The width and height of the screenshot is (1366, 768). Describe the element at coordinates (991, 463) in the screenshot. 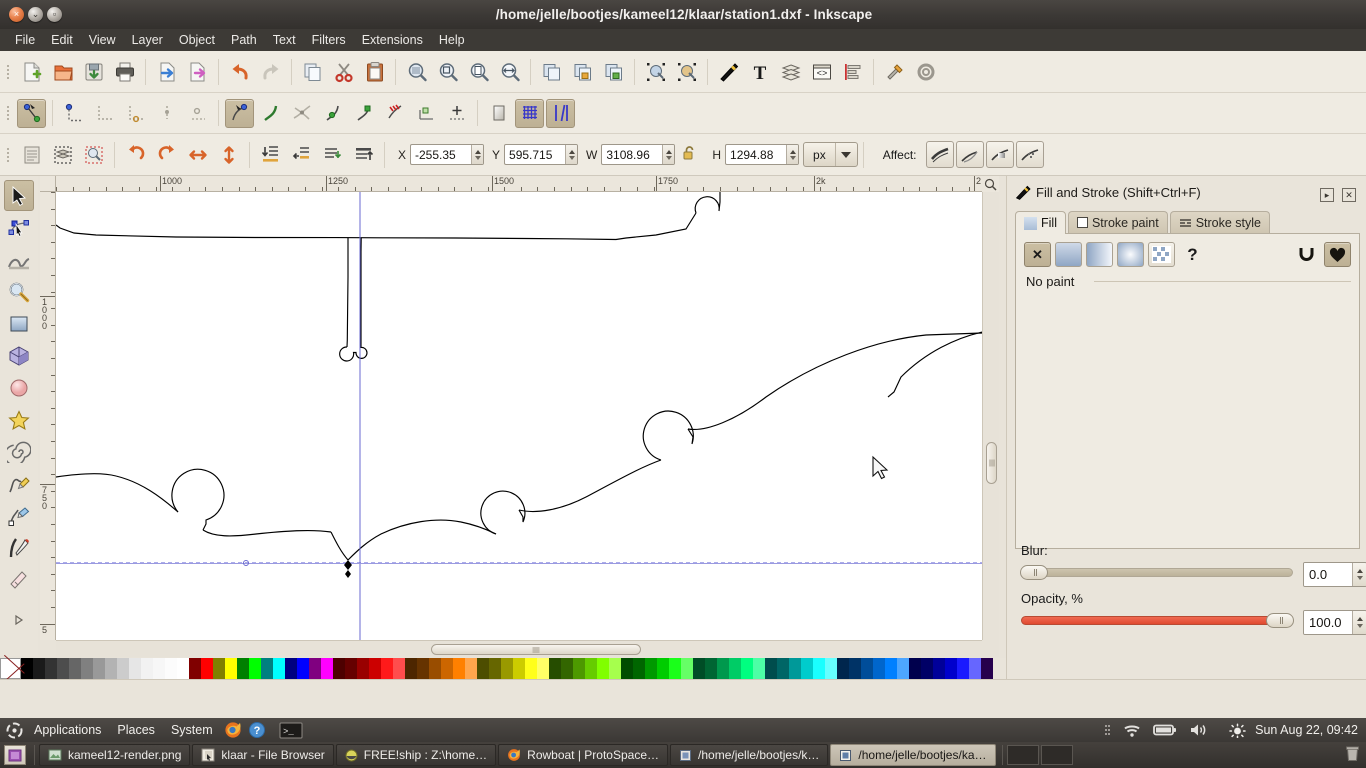

I see `vertical-scrollbar-thumb` at that location.